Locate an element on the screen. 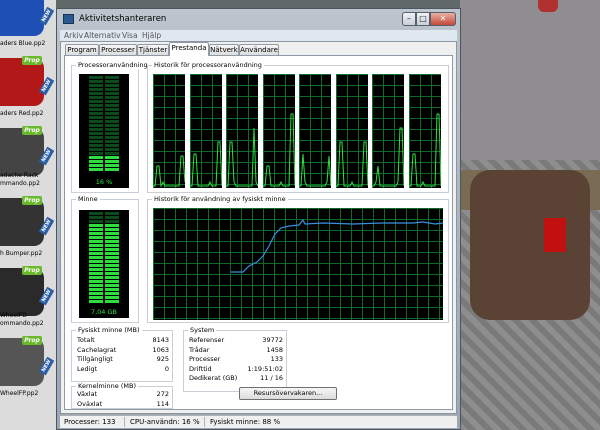  asset-tile: Prop NEW aders Red.pp2 is located at coordinates (27, 90).